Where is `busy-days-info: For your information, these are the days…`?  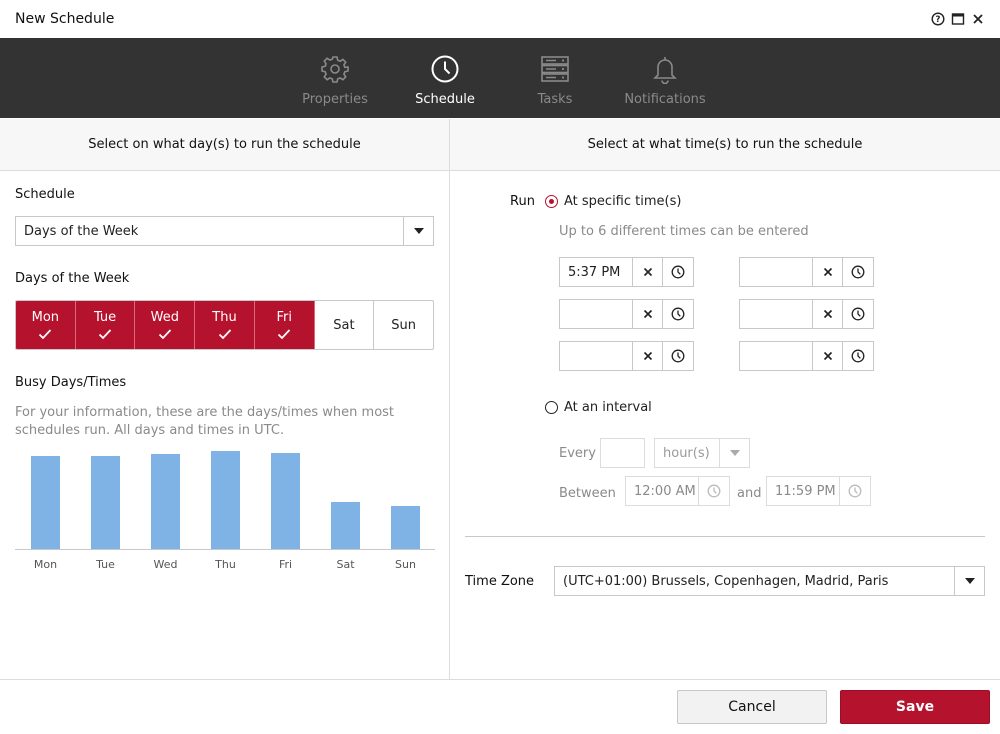 busy-days-info: For your information, these are the days… is located at coordinates (205, 421).